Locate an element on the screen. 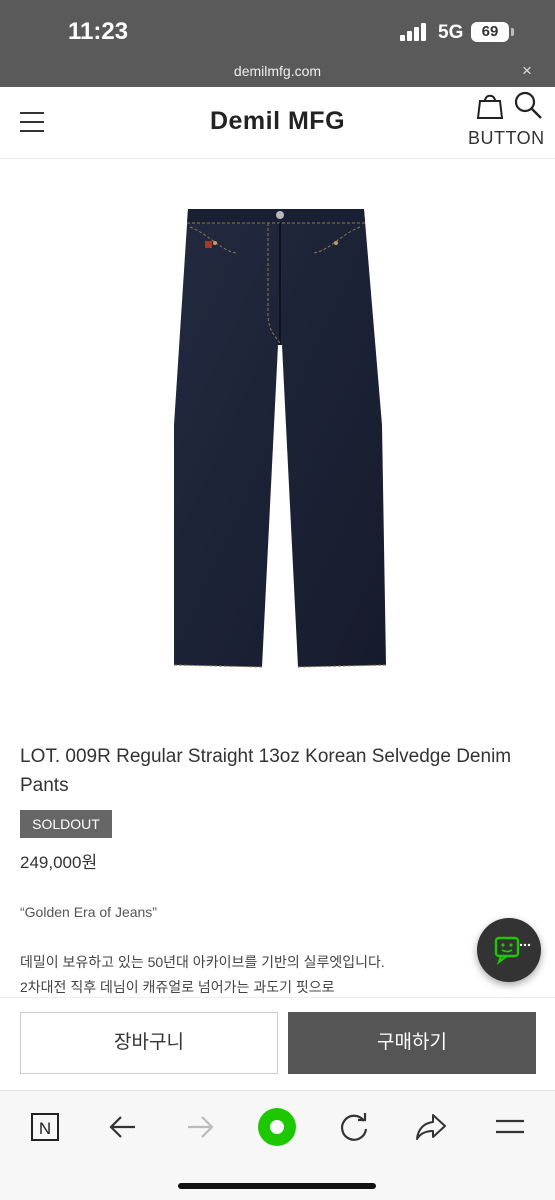 This screenshot has height=1200, width=555. browser-url-bar: demilmfg.com × is located at coordinates (277, 72).